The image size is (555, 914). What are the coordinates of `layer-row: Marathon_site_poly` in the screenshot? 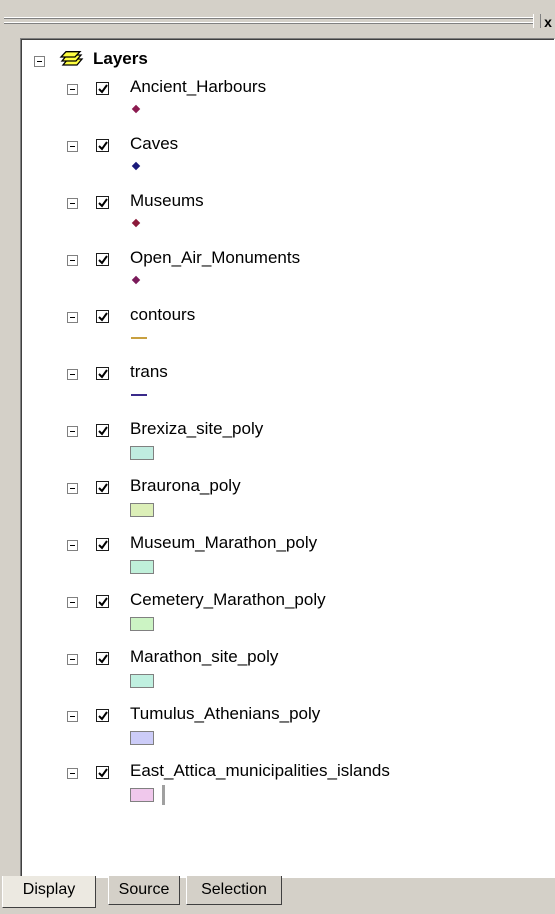 It's located at (281, 671).